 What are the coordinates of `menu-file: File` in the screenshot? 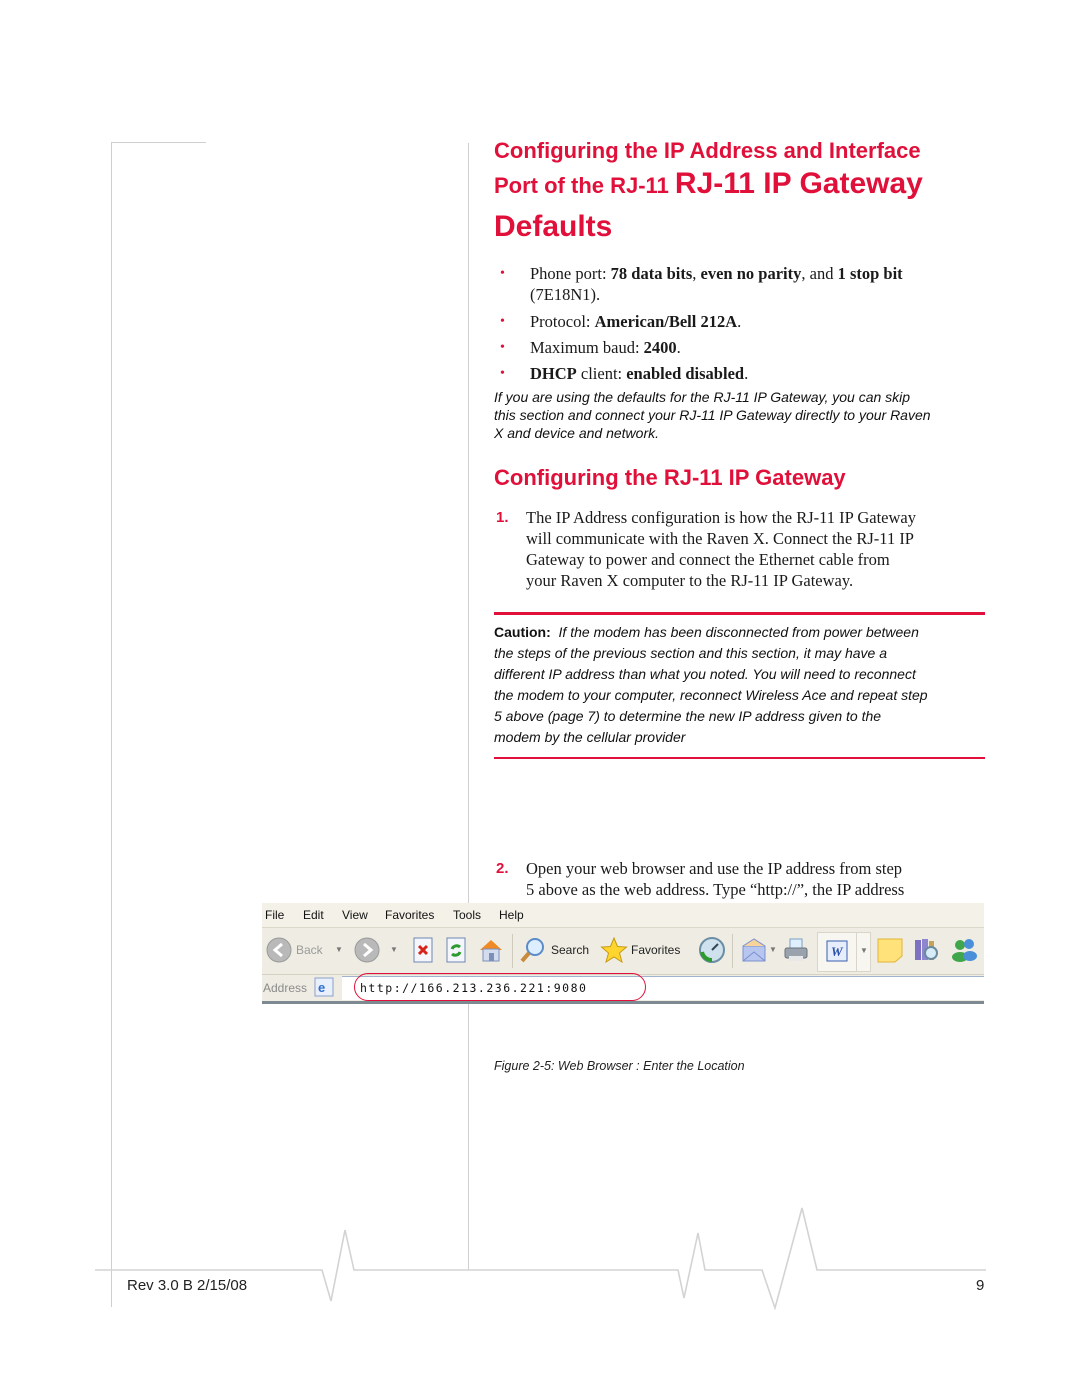 It's located at (274, 915).